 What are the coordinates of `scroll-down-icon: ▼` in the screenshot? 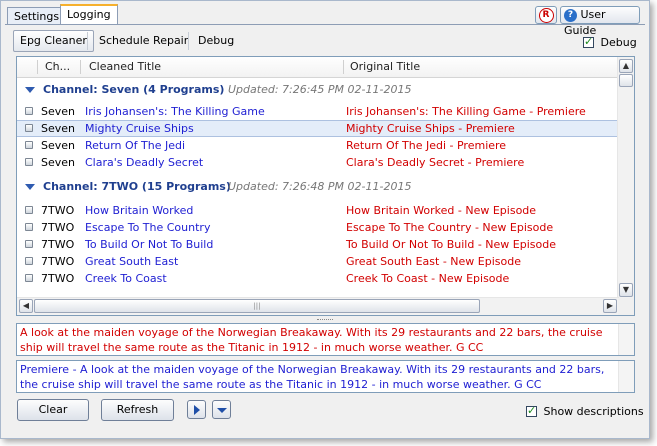 It's located at (626, 290).